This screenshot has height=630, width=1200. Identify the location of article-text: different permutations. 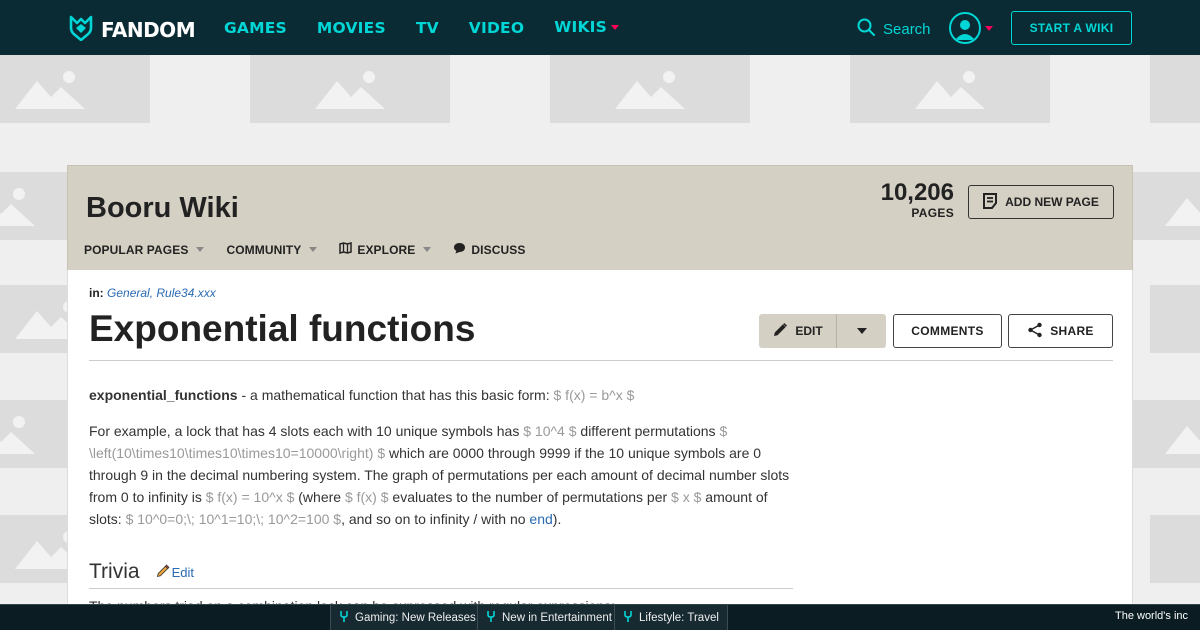
(648, 431).